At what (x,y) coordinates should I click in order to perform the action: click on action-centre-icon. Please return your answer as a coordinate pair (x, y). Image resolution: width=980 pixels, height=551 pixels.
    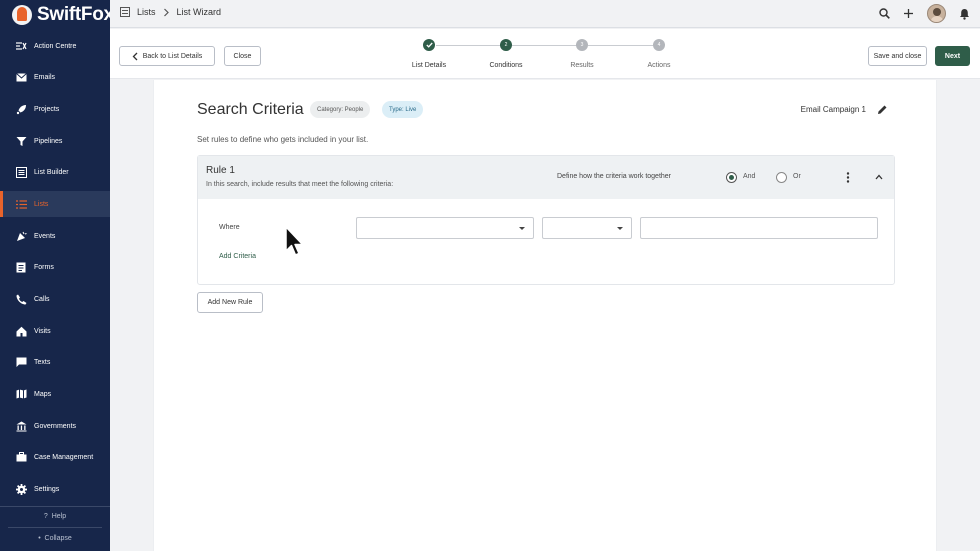
    Looking at the image, I should click on (21, 46).